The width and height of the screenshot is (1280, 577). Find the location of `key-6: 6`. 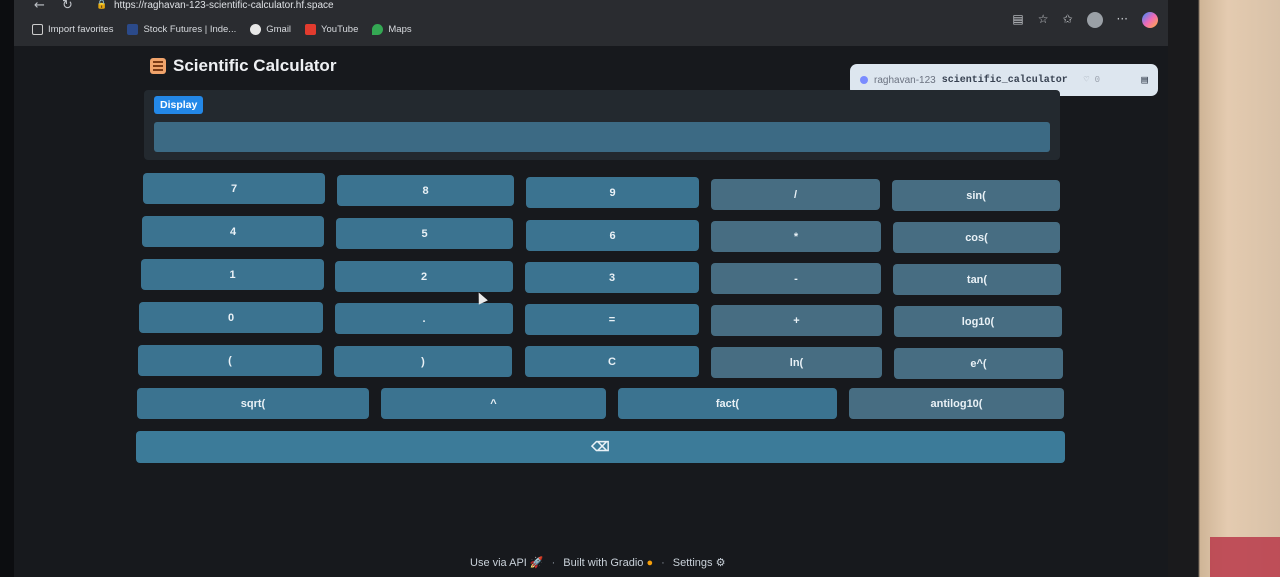

key-6: 6 is located at coordinates (612, 235).